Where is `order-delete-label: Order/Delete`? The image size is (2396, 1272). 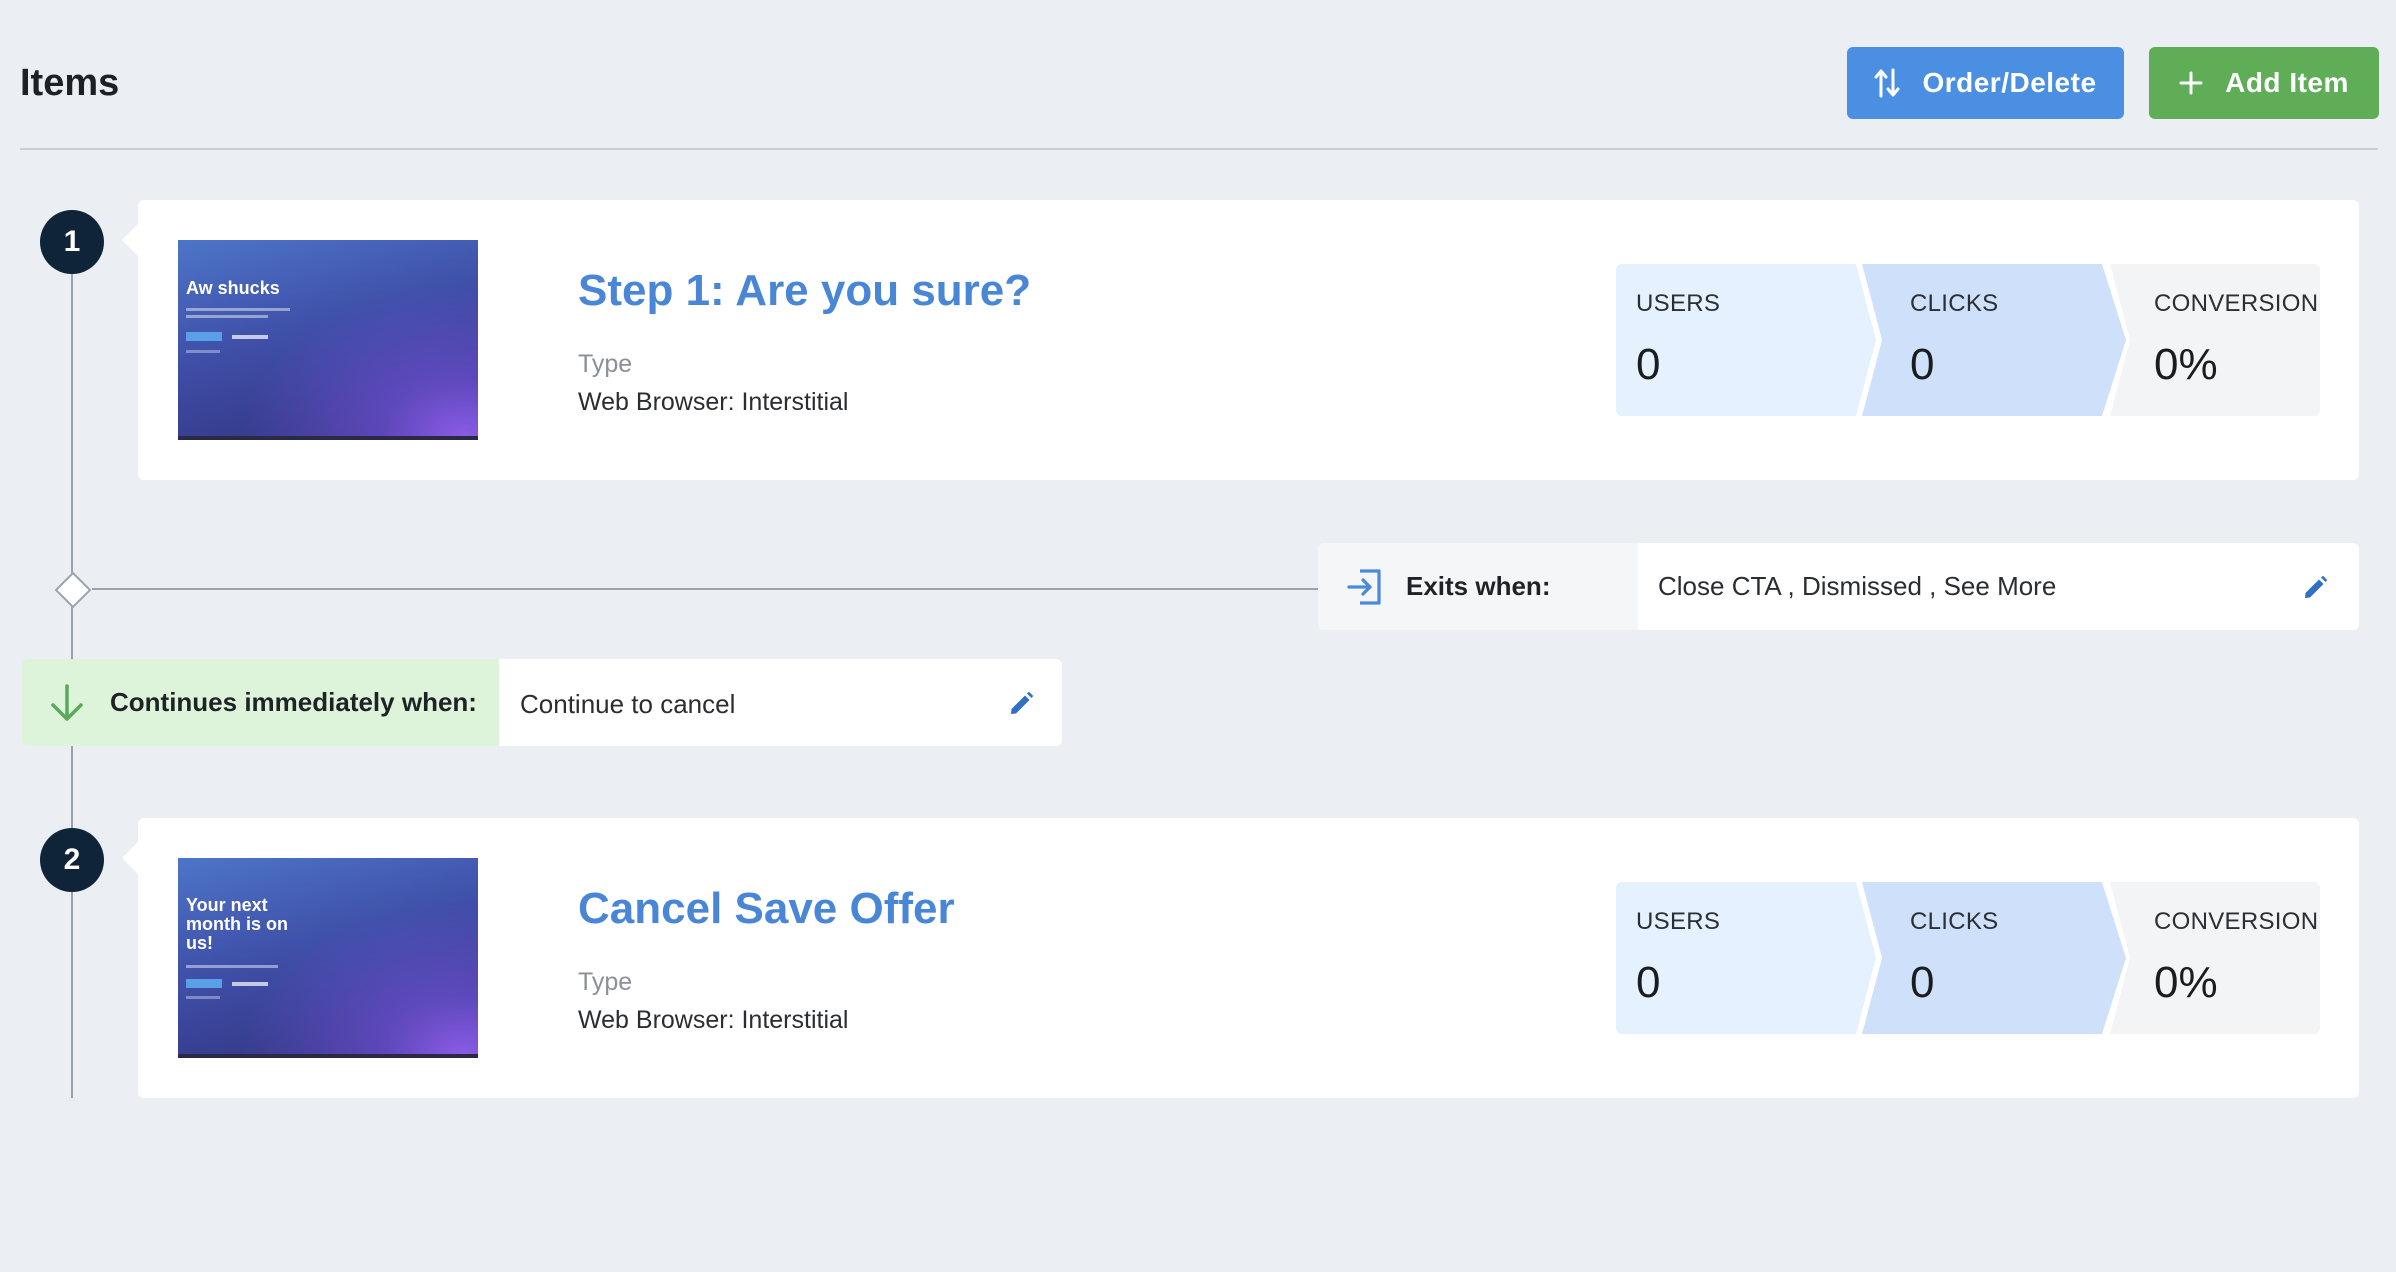
order-delete-label: Order/Delete is located at coordinates (2009, 82).